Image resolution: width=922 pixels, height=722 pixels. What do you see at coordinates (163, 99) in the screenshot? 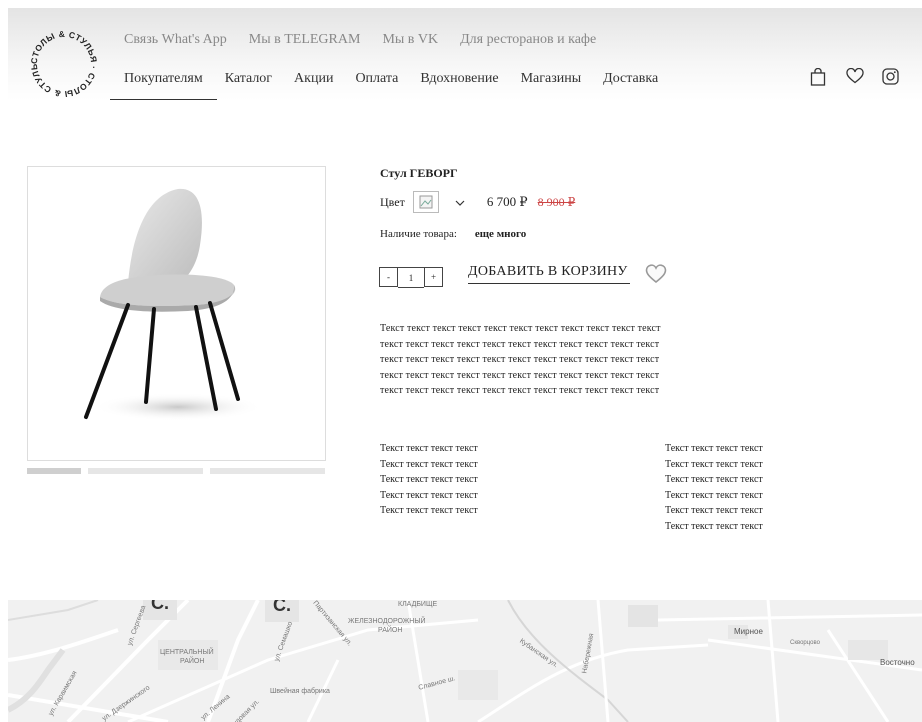
I see `active-nav-underline` at bounding box center [163, 99].